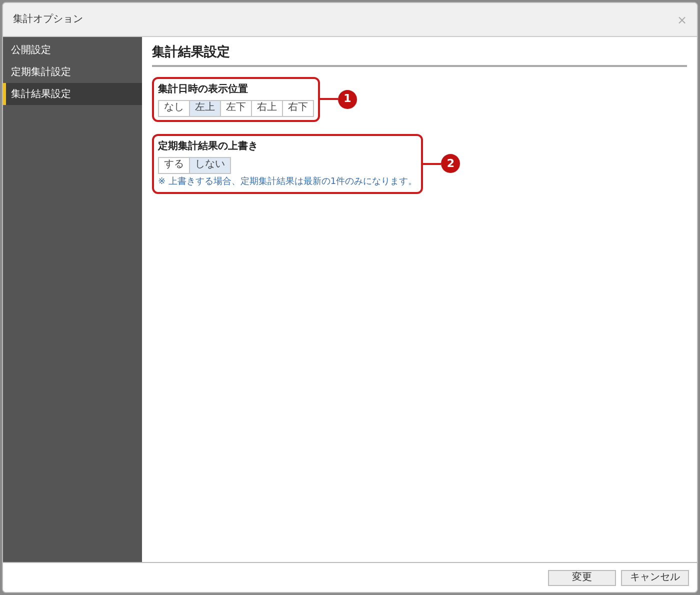  What do you see at coordinates (450, 164) in the screenshot?
I see `callout-badge: 2` at bounding box center [450, 164].